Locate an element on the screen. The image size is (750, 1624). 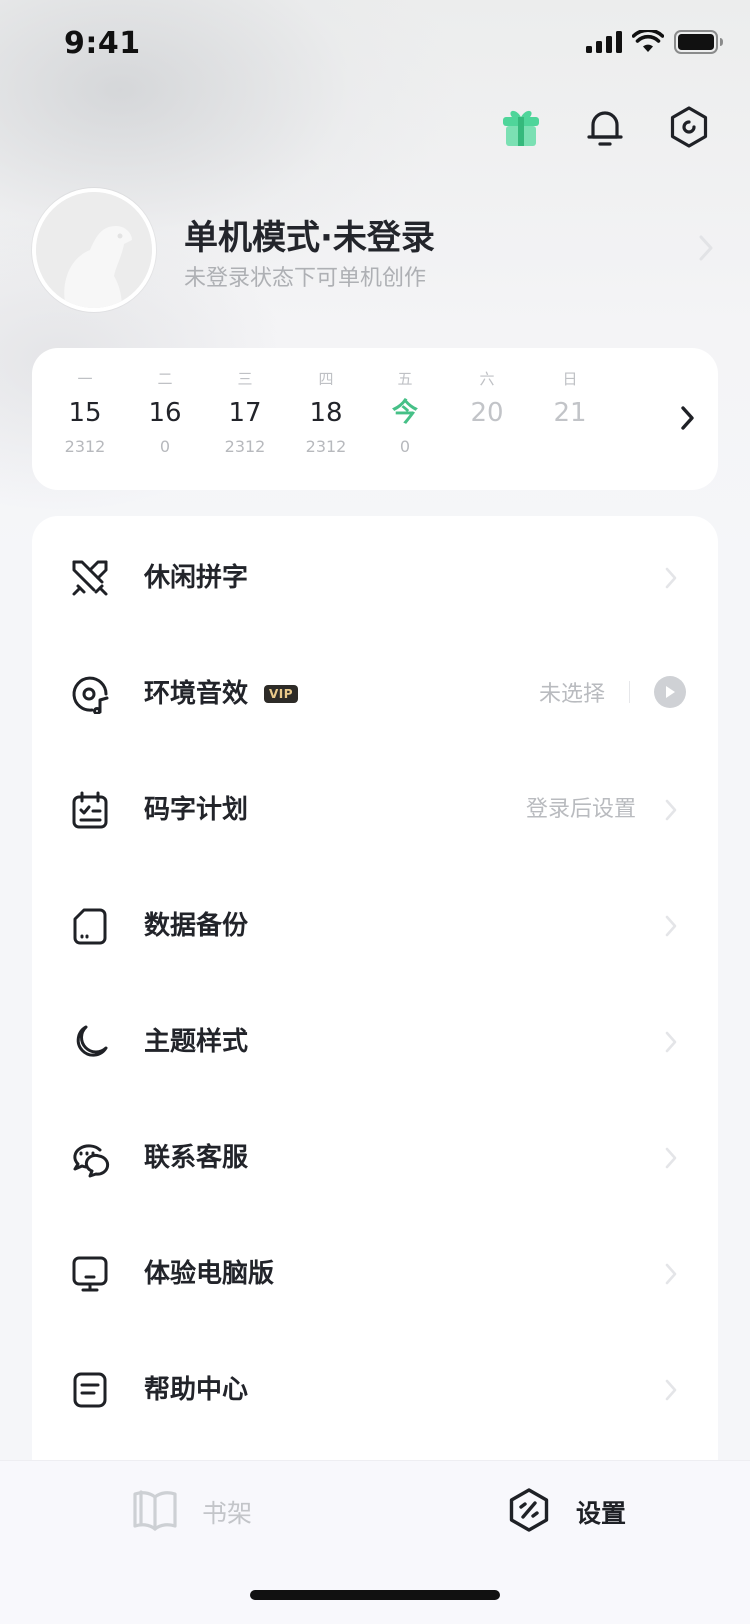
menu-item-label: 帮助中心 is located at coordinates (196, 1390).